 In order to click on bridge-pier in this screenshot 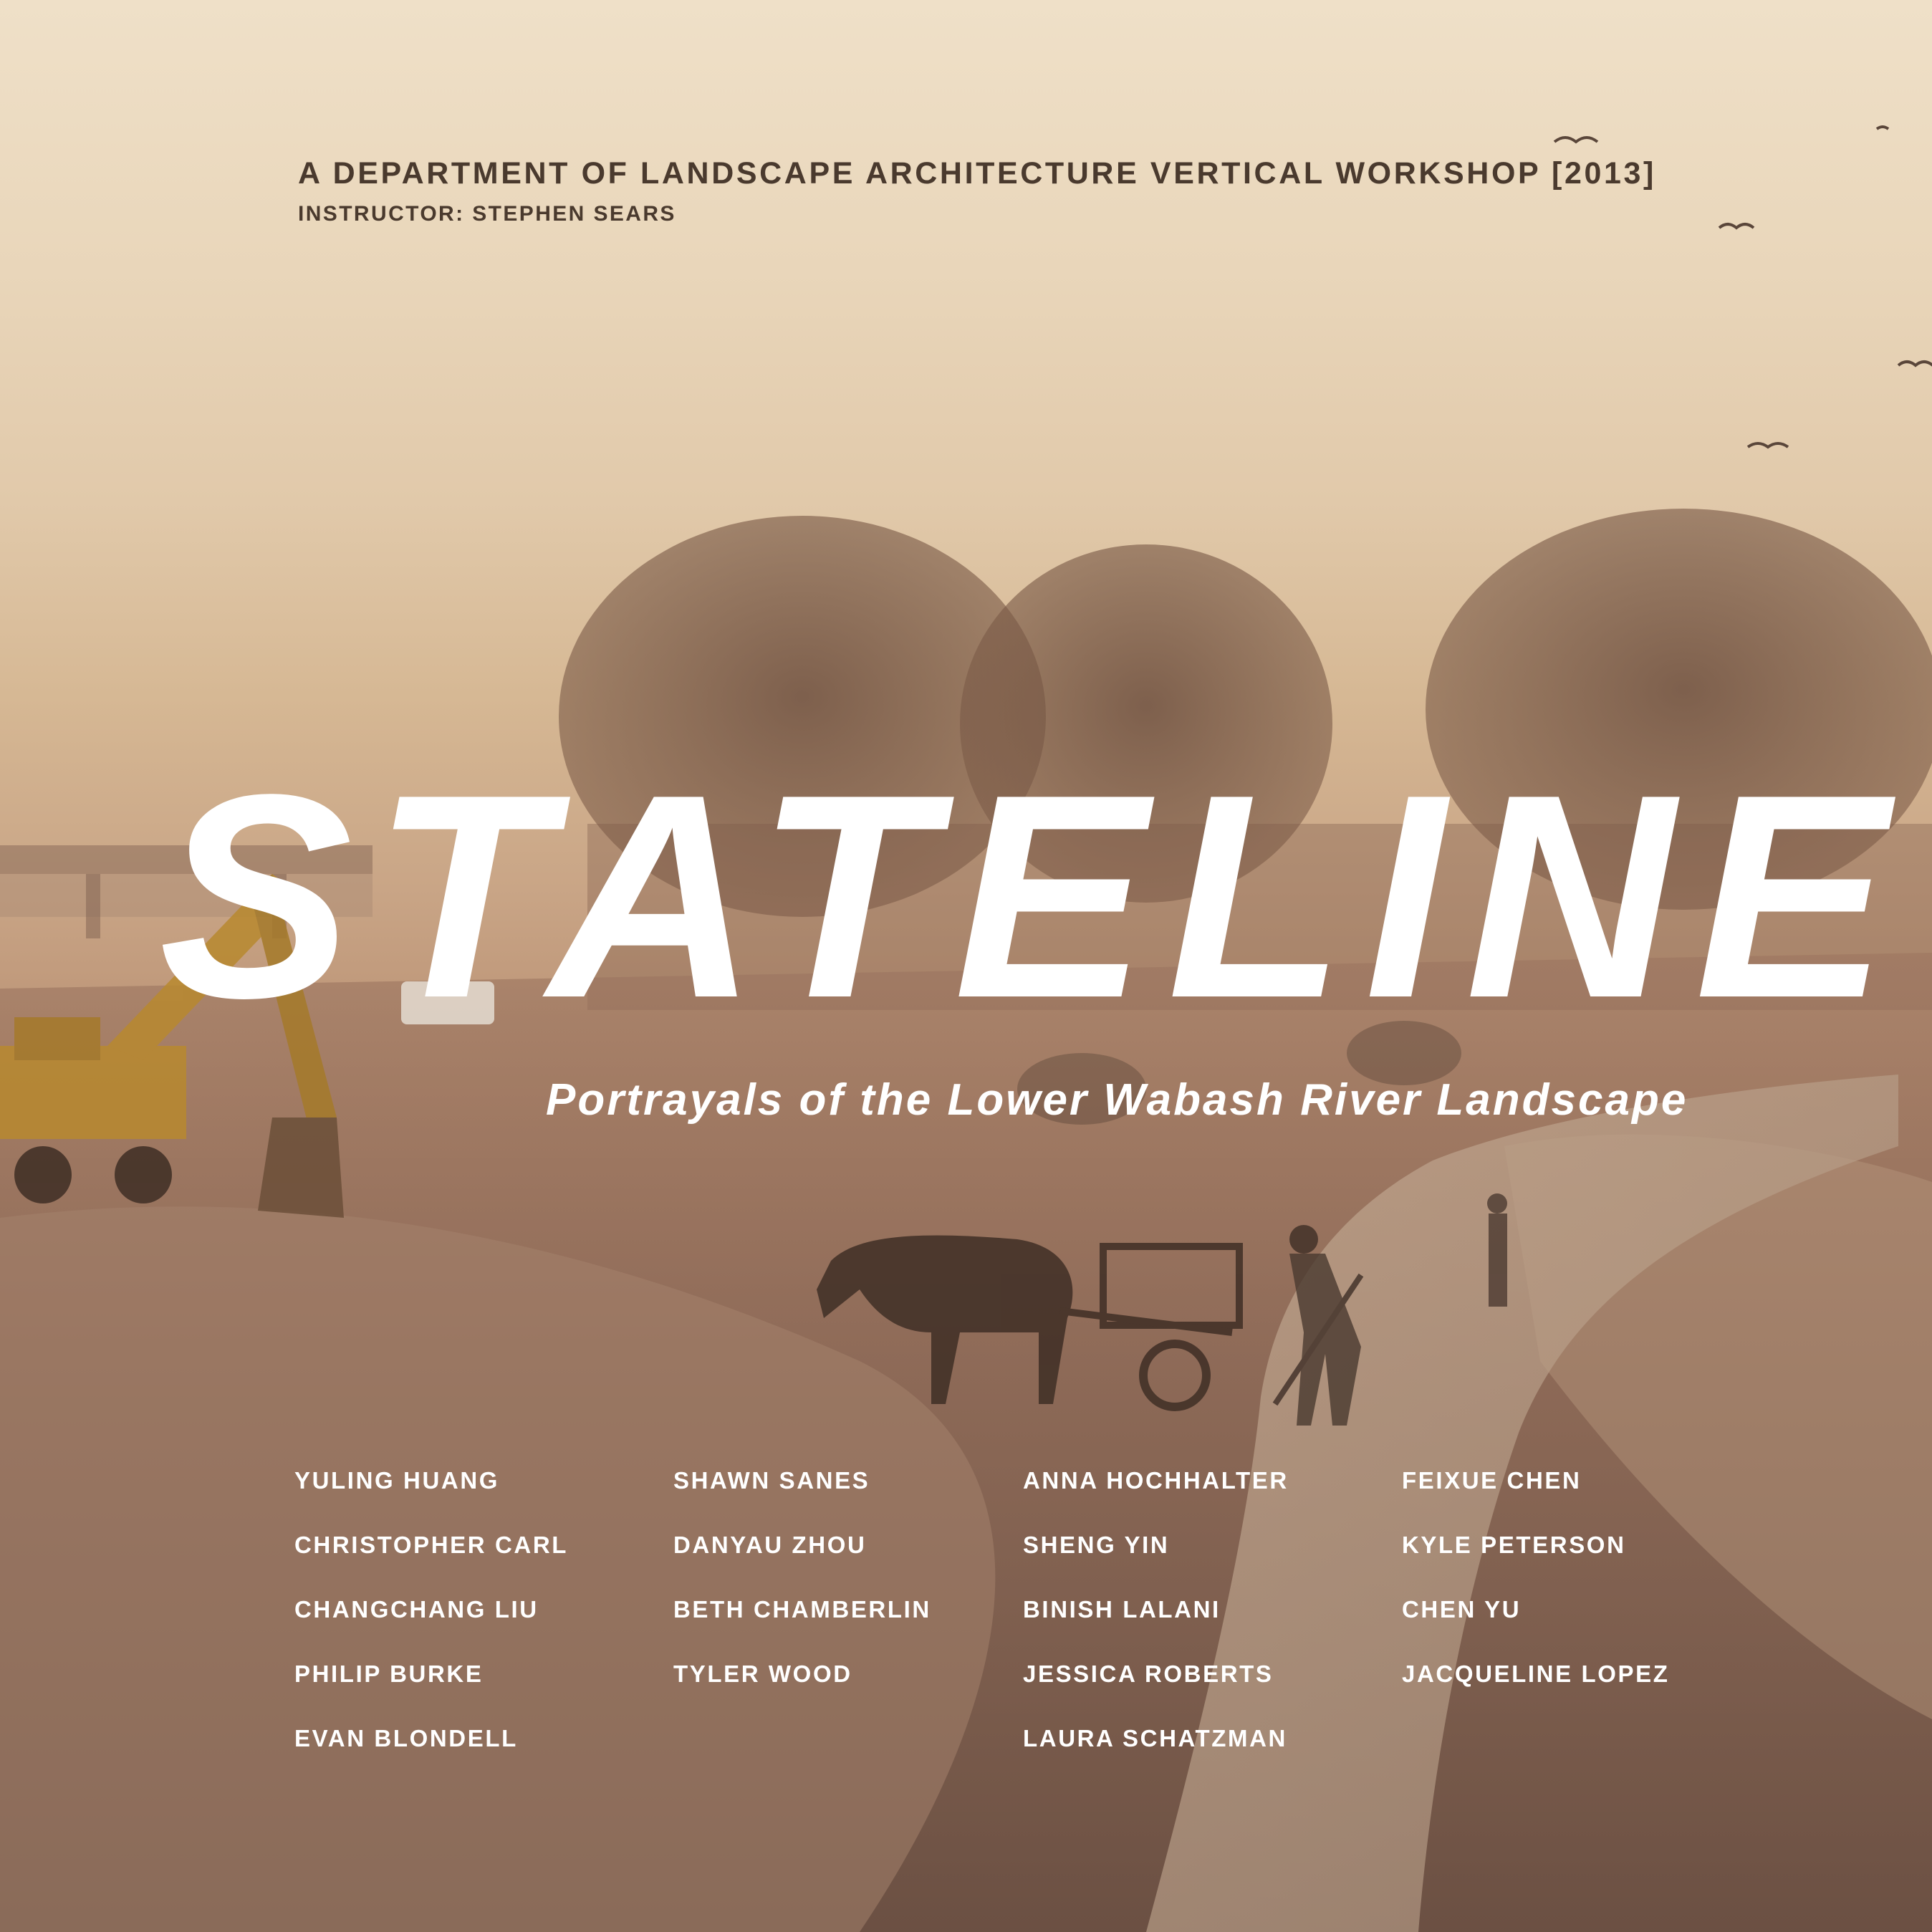, I will do `click(93, 906)`.